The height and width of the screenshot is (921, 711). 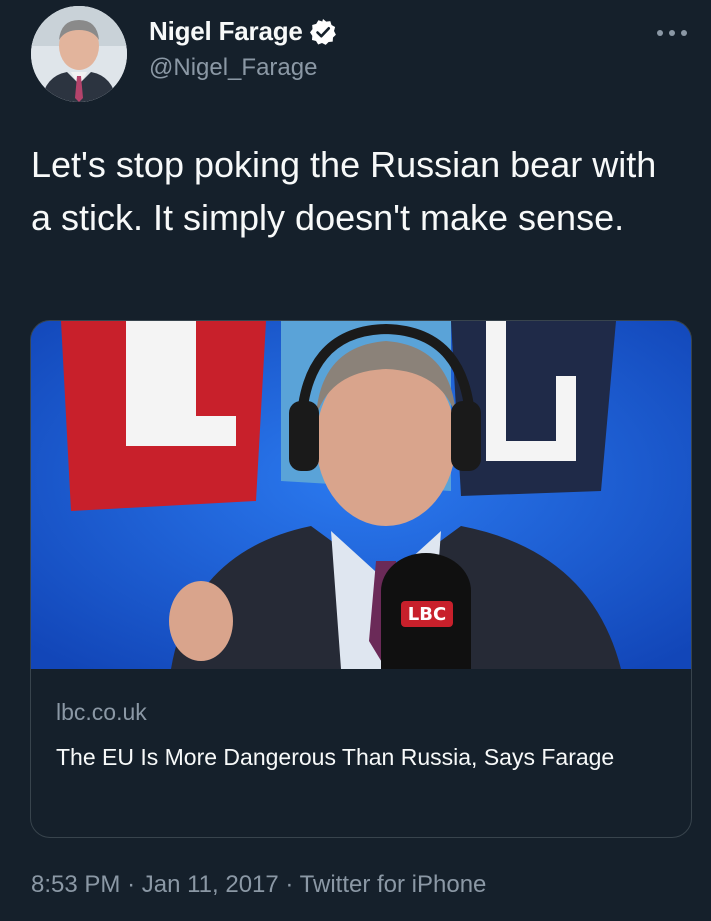 What do you see at coordinates (427, 614) in the screenshot?
I see `mic-logo-text: LBC` at bounding box center [427, 614].